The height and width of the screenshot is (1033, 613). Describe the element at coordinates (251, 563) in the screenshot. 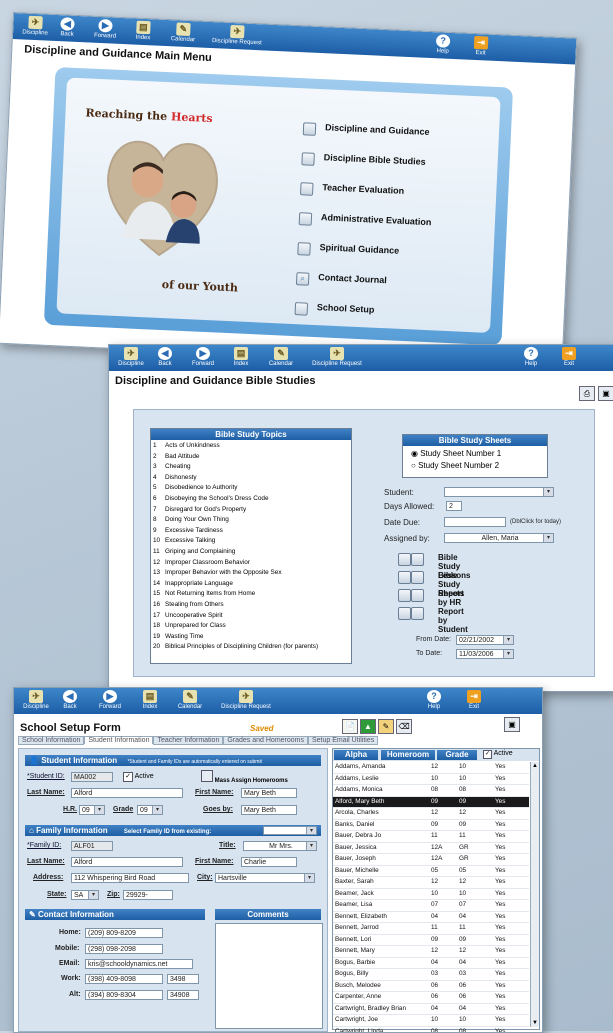

I see `topic-item: 12Improper Classroom Behavior` at that location.